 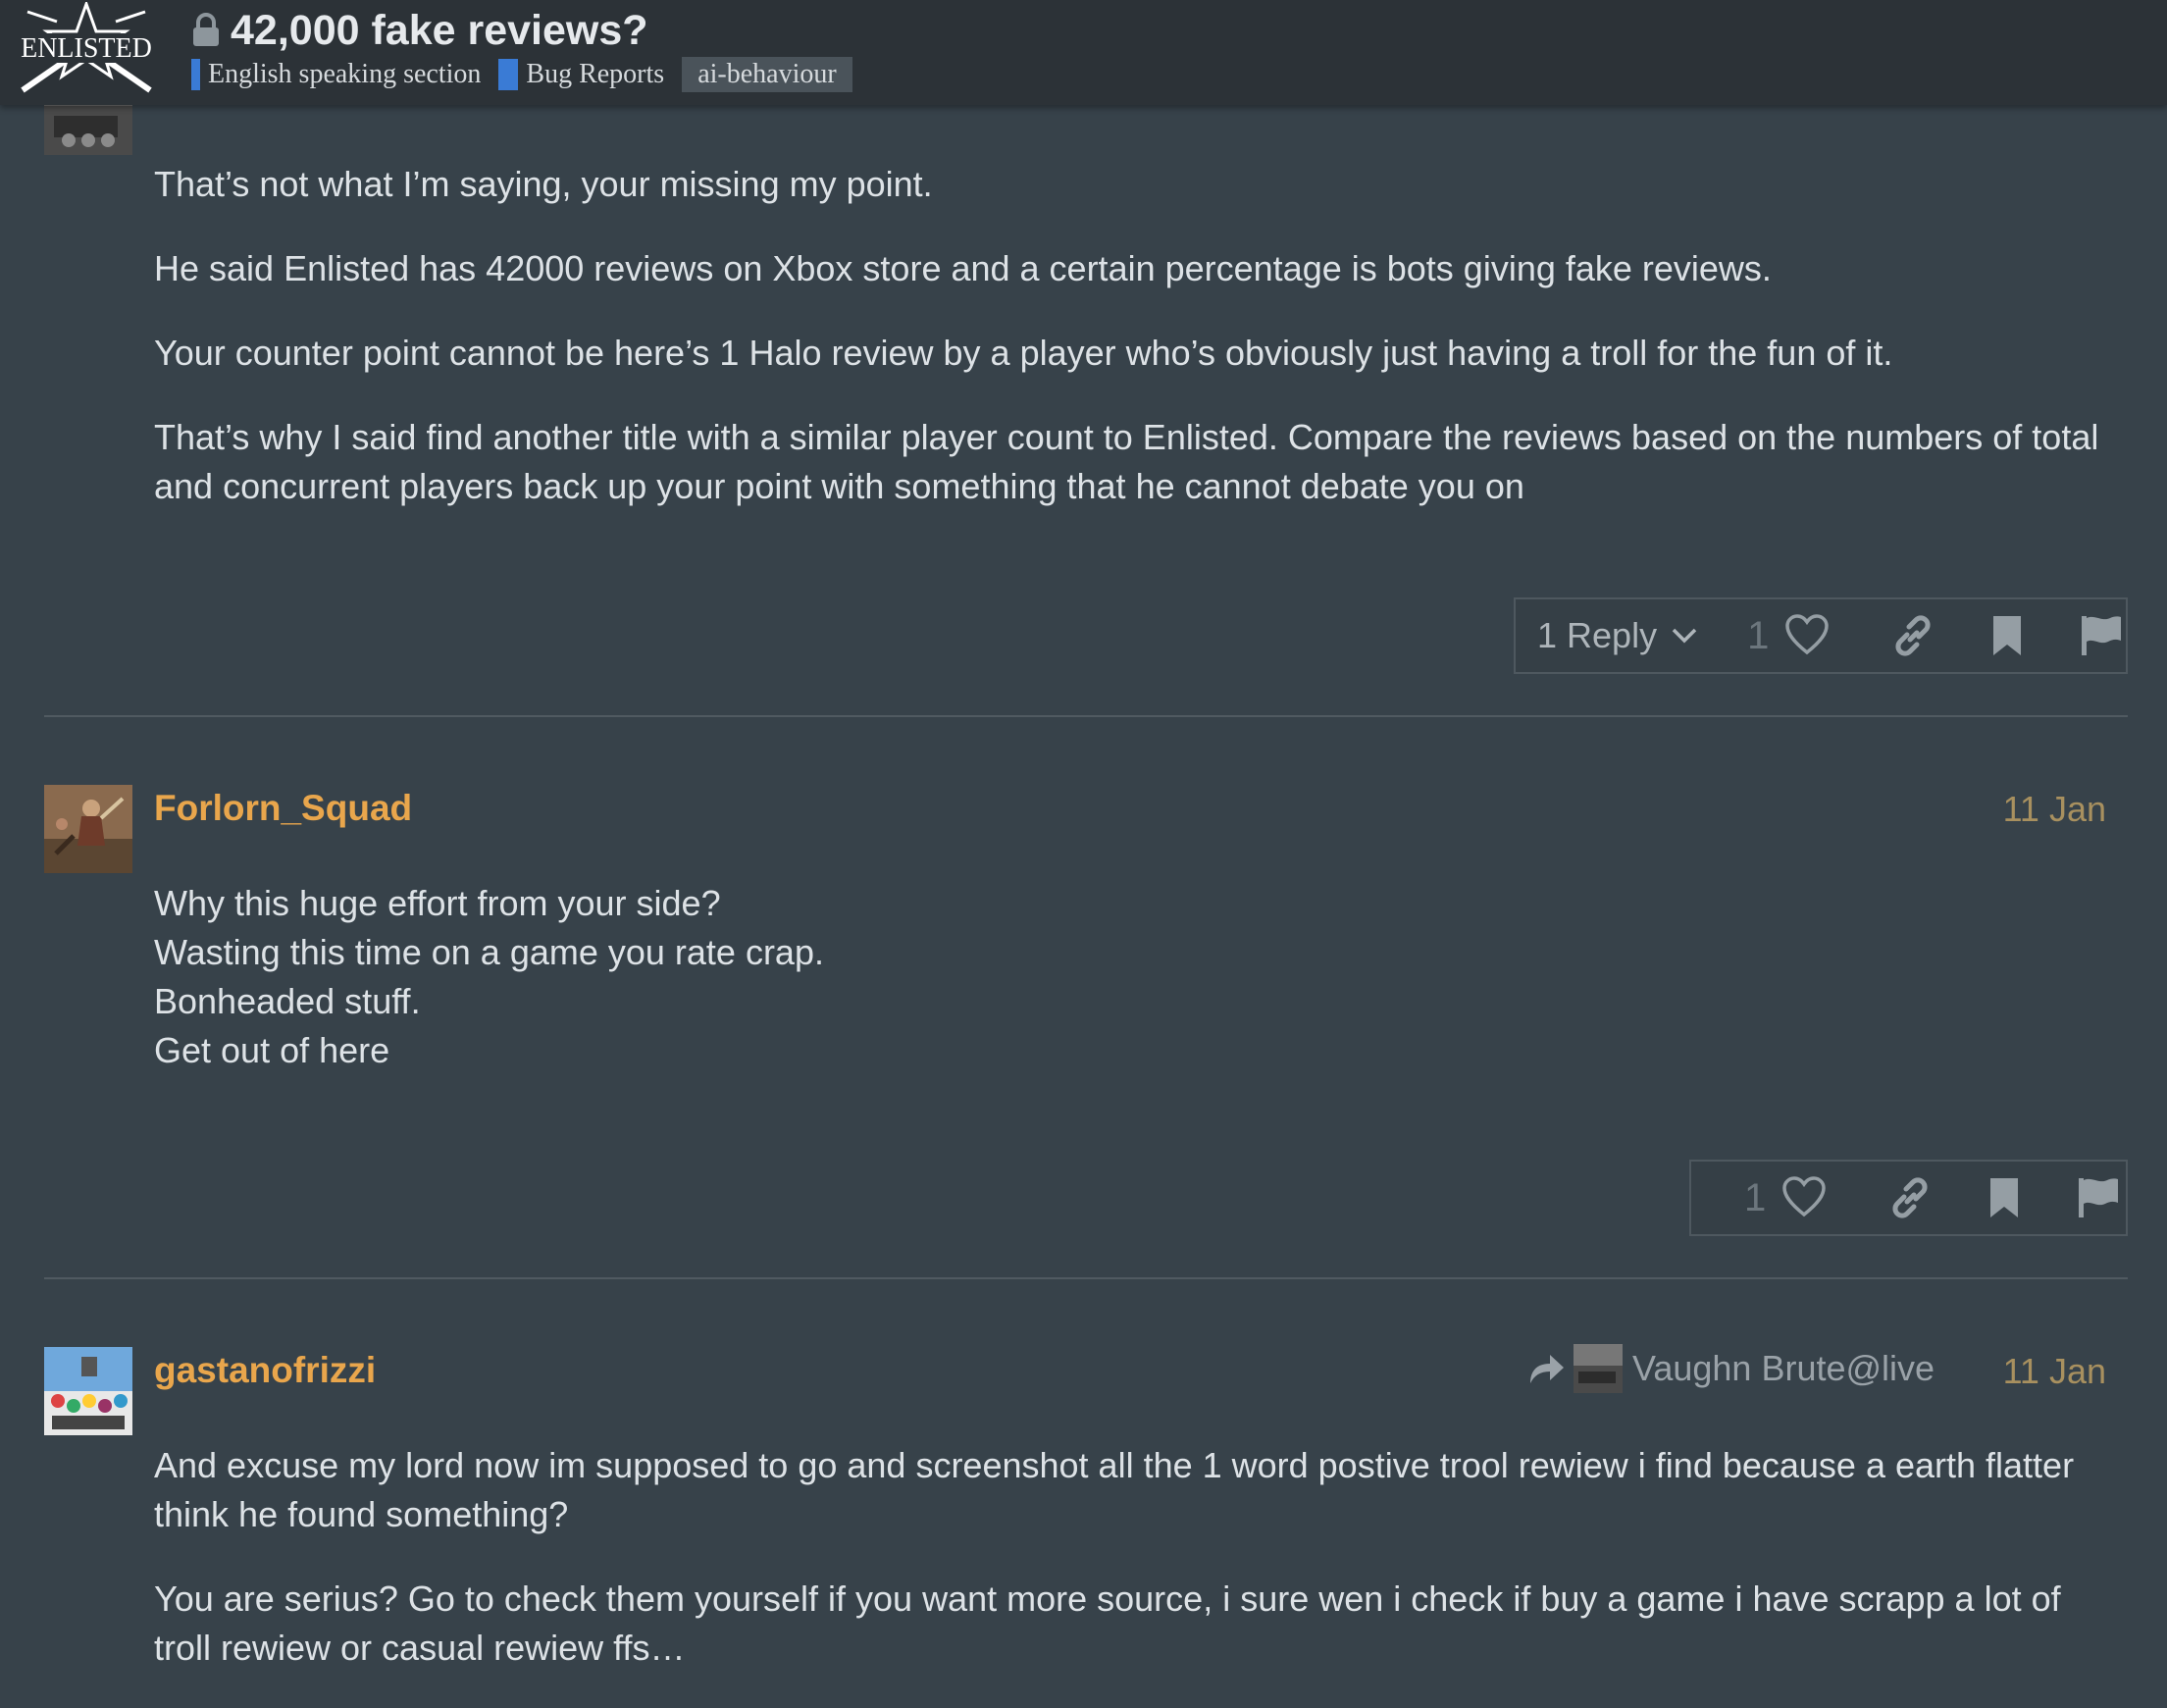 I want to click on replies-label: 1 Reply, so click(x=1597, y=635).